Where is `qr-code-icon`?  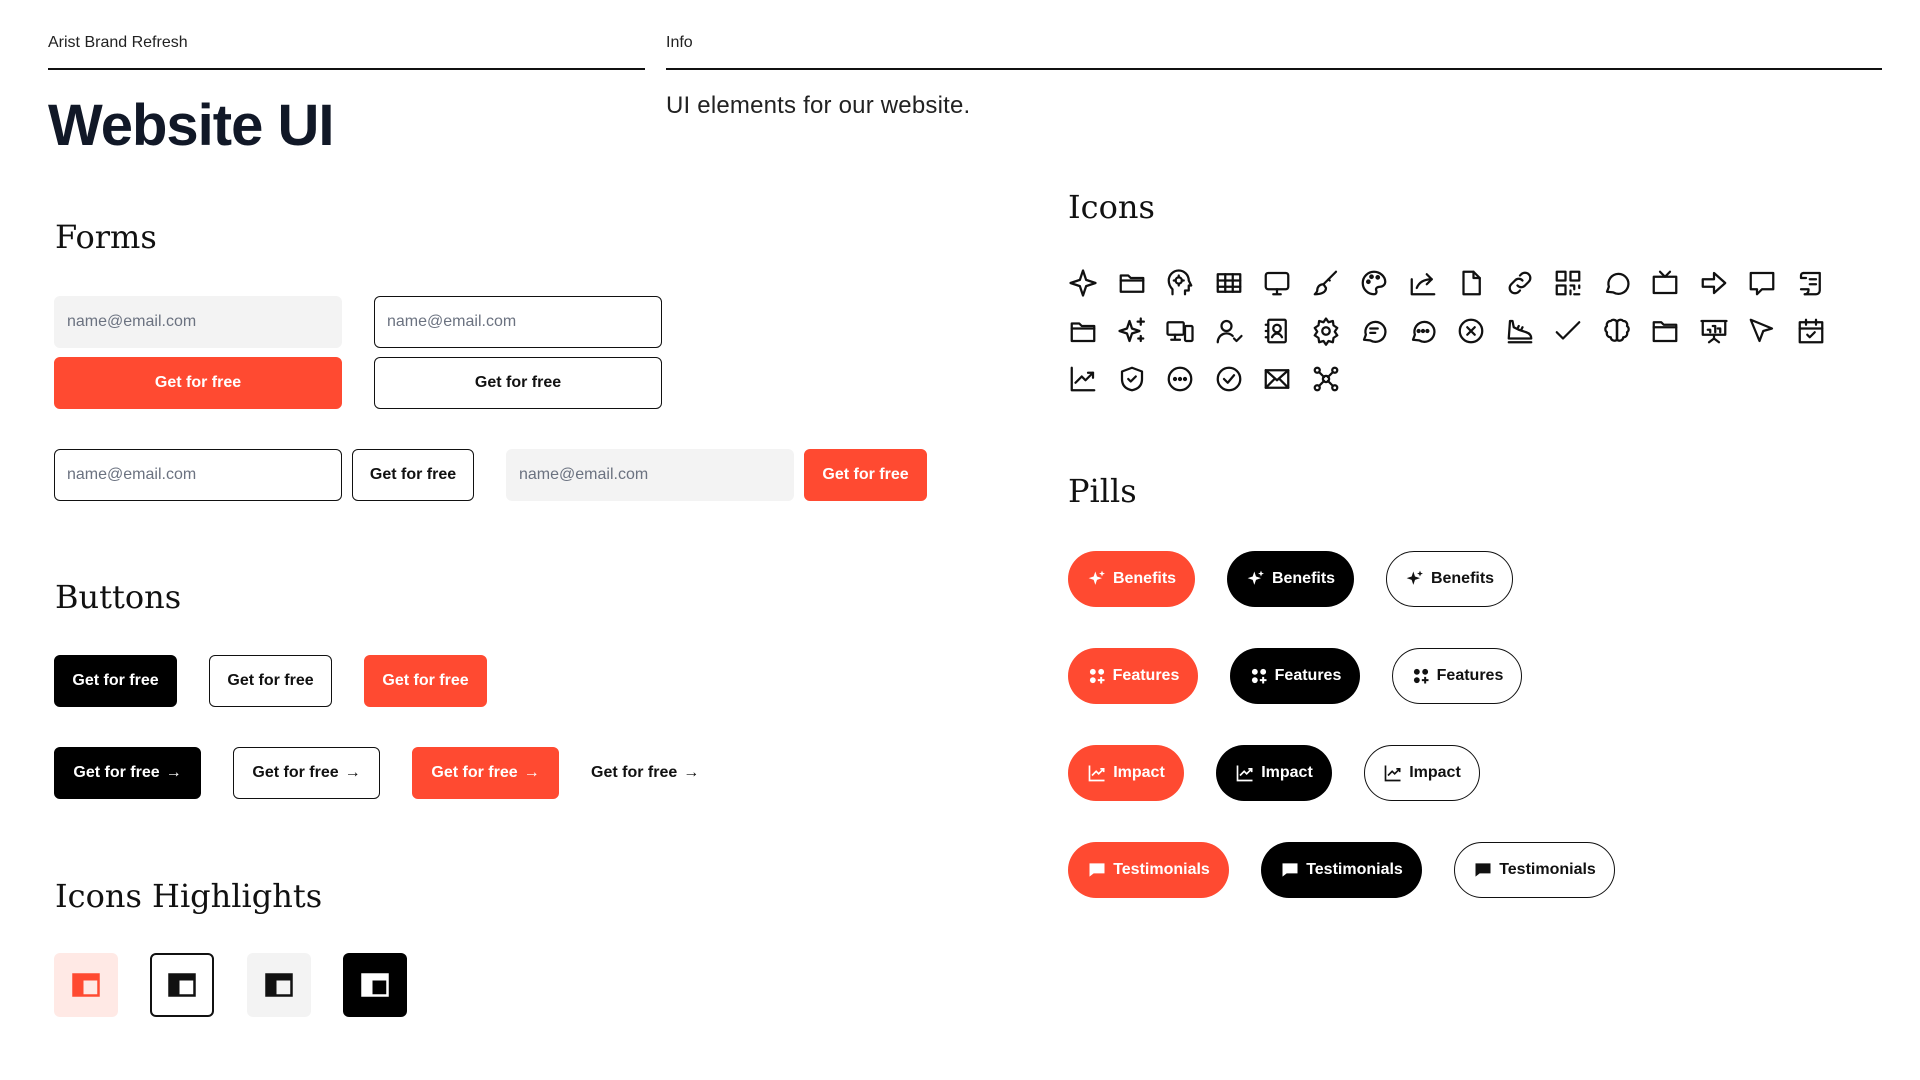
qr-code-icon is located at coordinates (1577, 292).